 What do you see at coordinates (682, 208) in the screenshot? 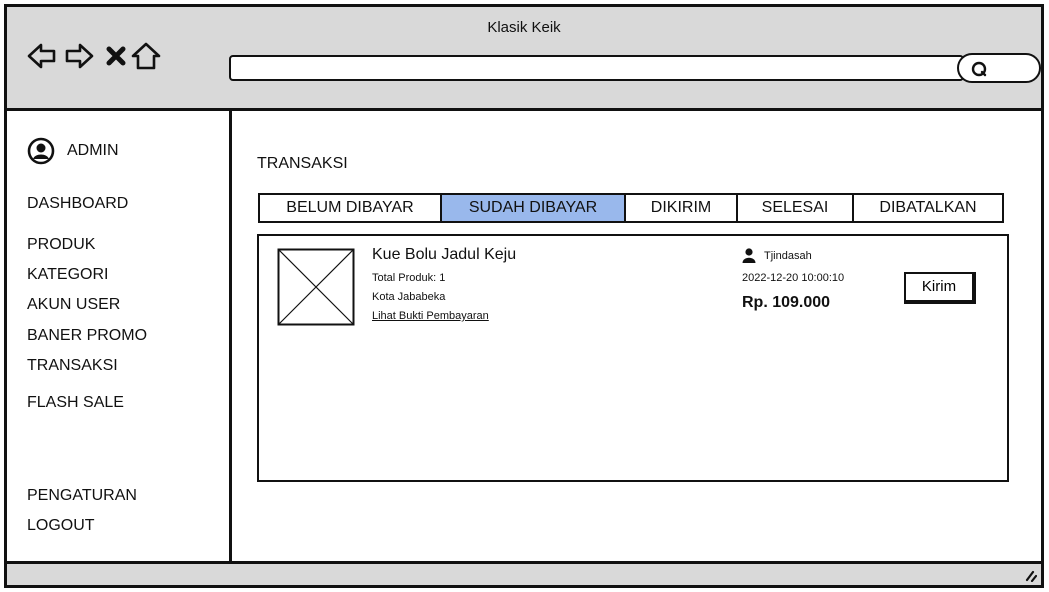
I see `tab-dikirim: DIKIRIM` at bounding box center [682, 208].